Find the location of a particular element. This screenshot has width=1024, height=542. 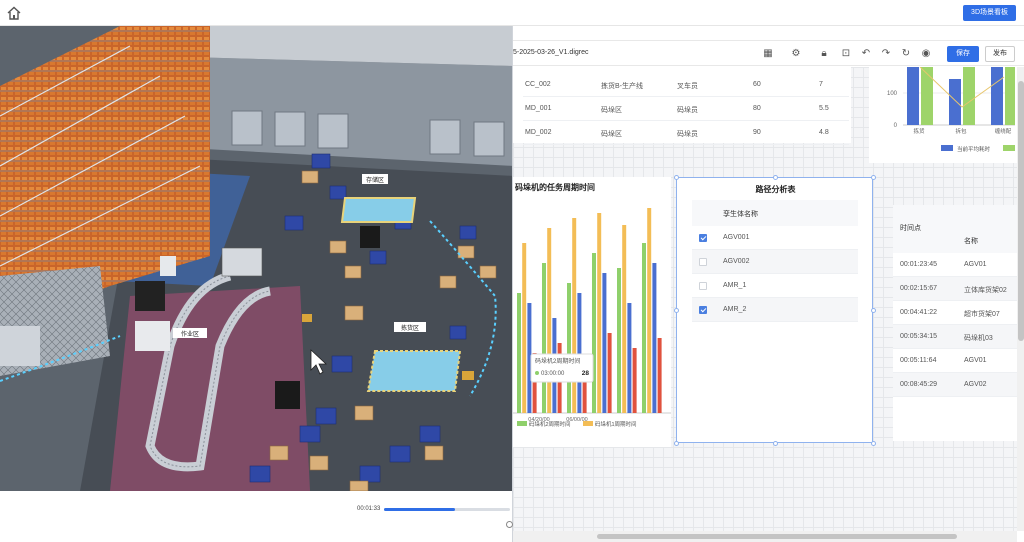

legend-label: 码垛机1周期时间 is located at coordinates (616, 424).